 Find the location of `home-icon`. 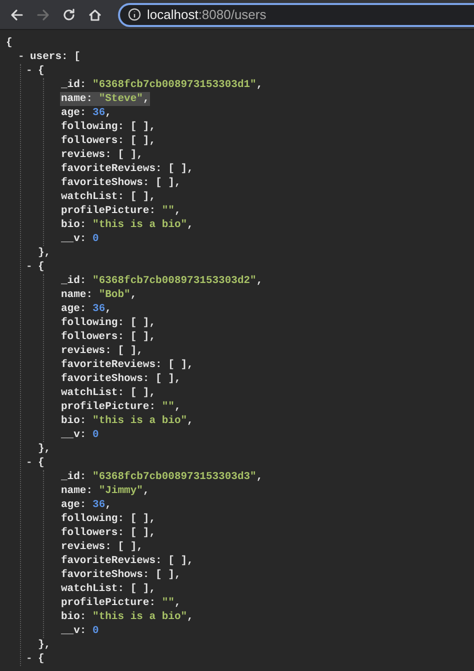

home-icon is located at coordinates (95, 15).